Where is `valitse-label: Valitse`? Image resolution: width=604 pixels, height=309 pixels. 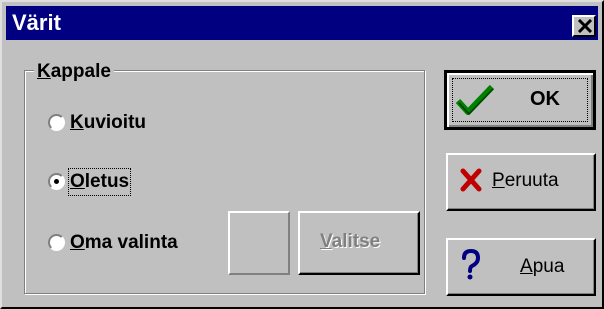 valitse-label: Valitse is located at coordinates (350, 241).